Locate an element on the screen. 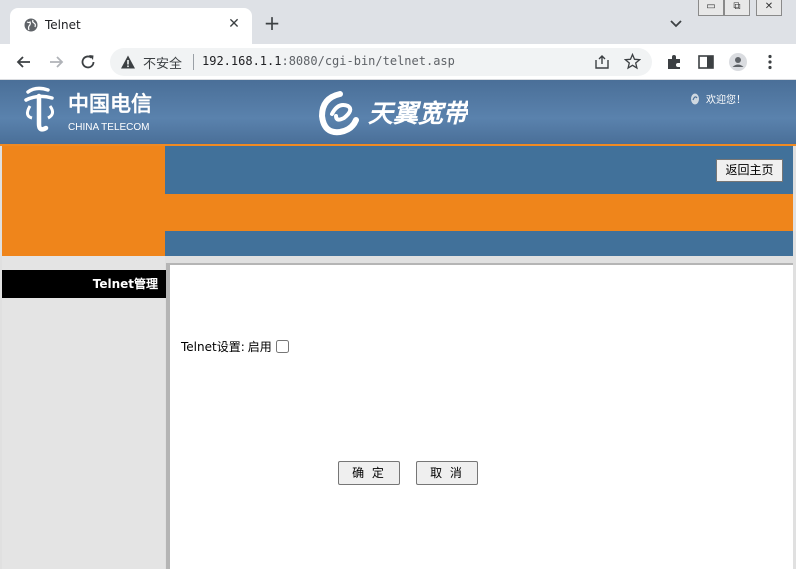  china-telecom-logo: 中国电信 CHINA TELECOM is located at coordinates (88, 109).